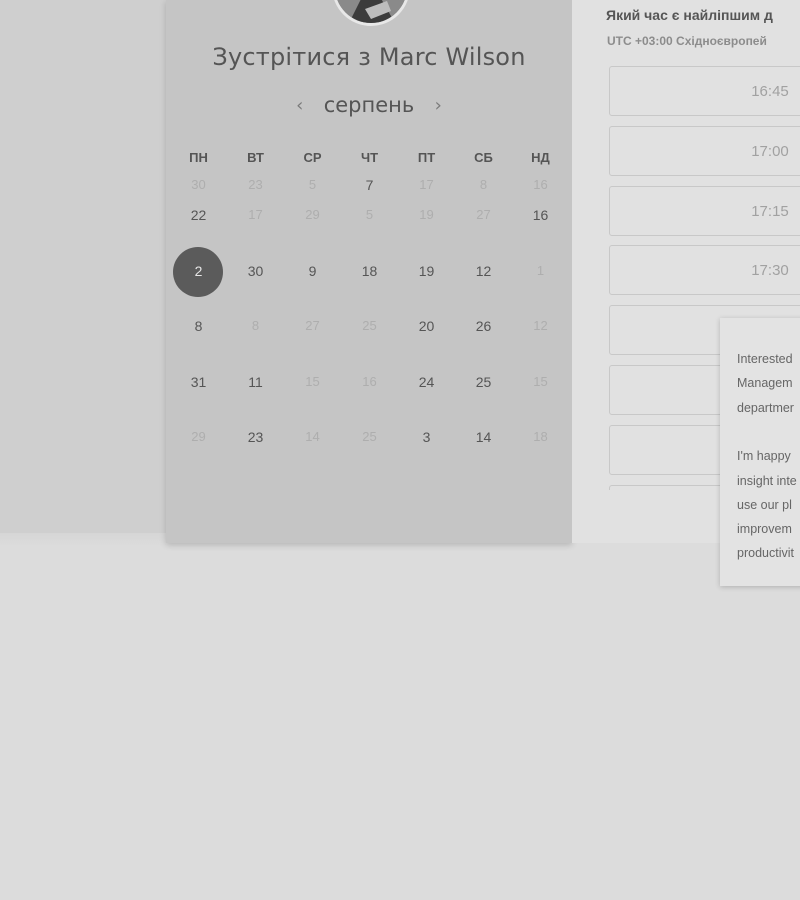 This screenshot has width=800, height=900. I want to click on calendar-day: 23, so click(255, 449).